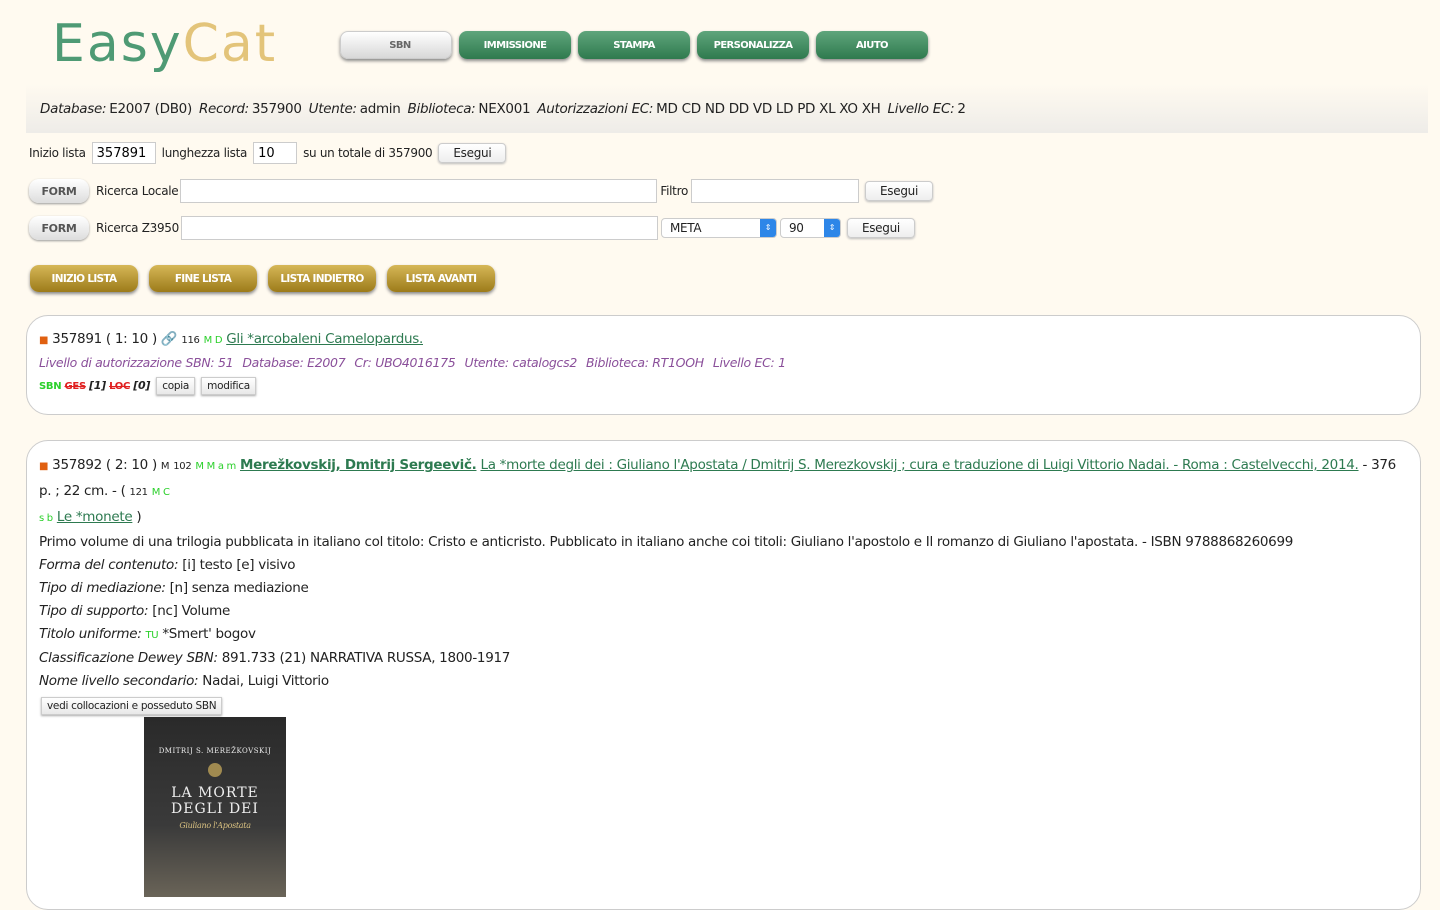  What do you see at coordinates (203, 278) in the screenshot?
I see `list-end-button: FINE LISTA` at bounding box center [203, 278].